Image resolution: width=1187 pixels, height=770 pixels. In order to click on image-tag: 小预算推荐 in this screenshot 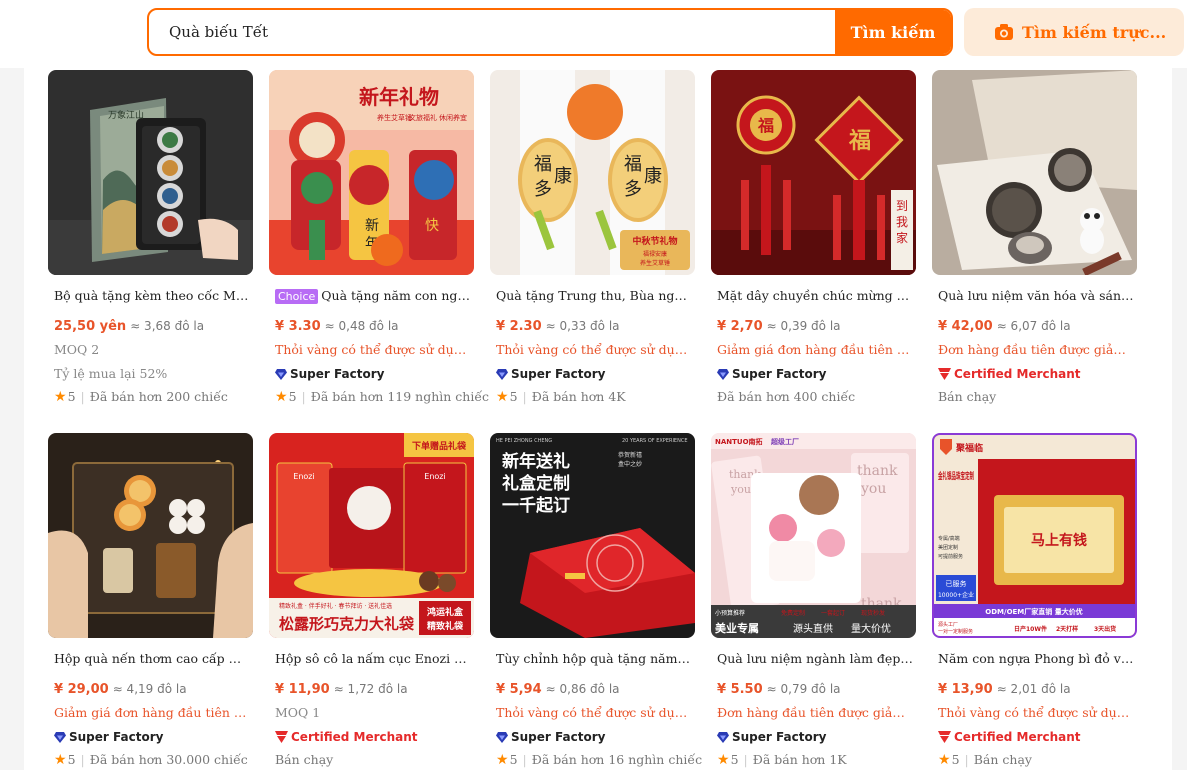, I will do `click(730, 613)`.